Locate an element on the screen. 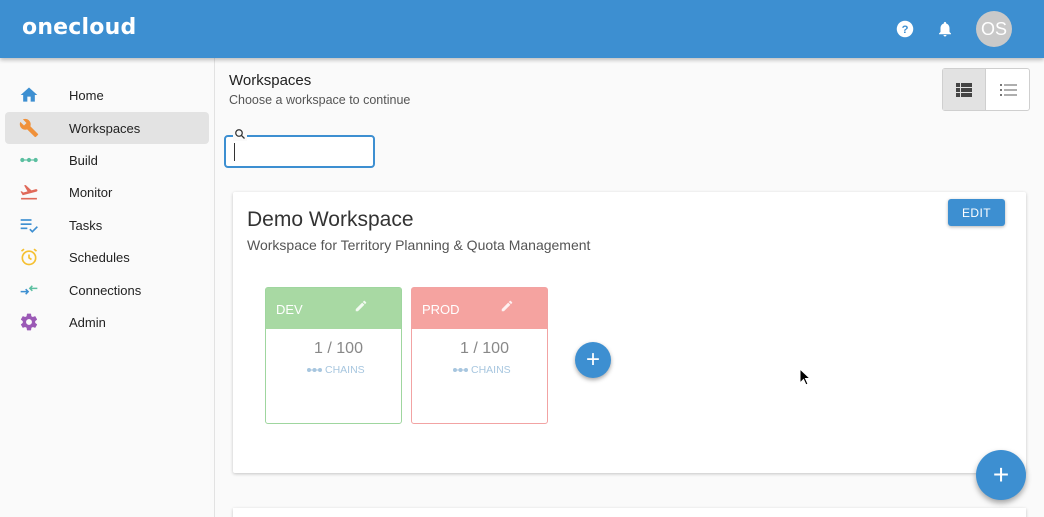  environment-card-dev: DEV 1 / 100 CHAINS is located at coordinates (333, 355).